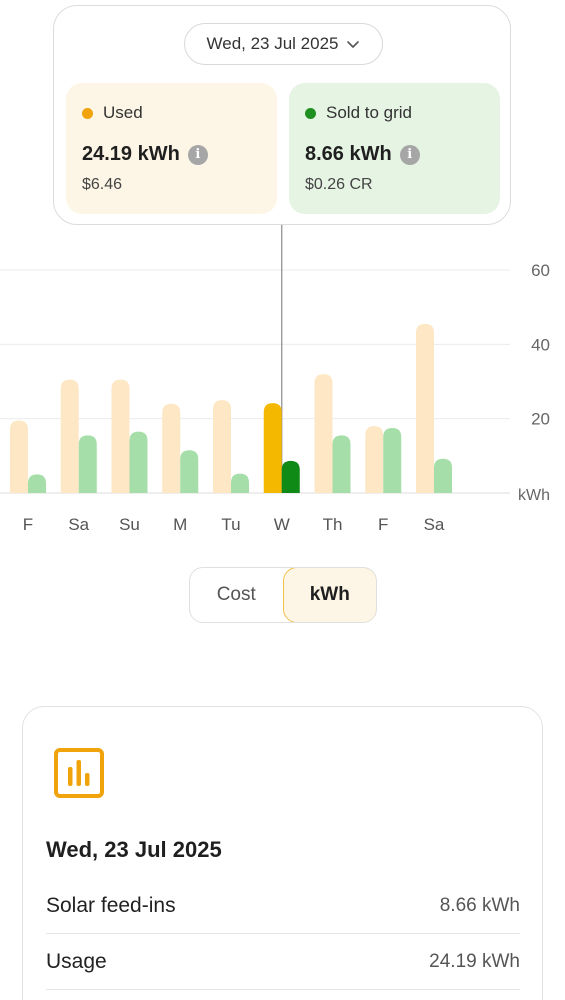 The height and width of the screenshot is (1000, 565). What do you see at coordinates (230, 524) in the screenshot?
I see `x-tick-label: Tu` at bounding box center [230, 524].